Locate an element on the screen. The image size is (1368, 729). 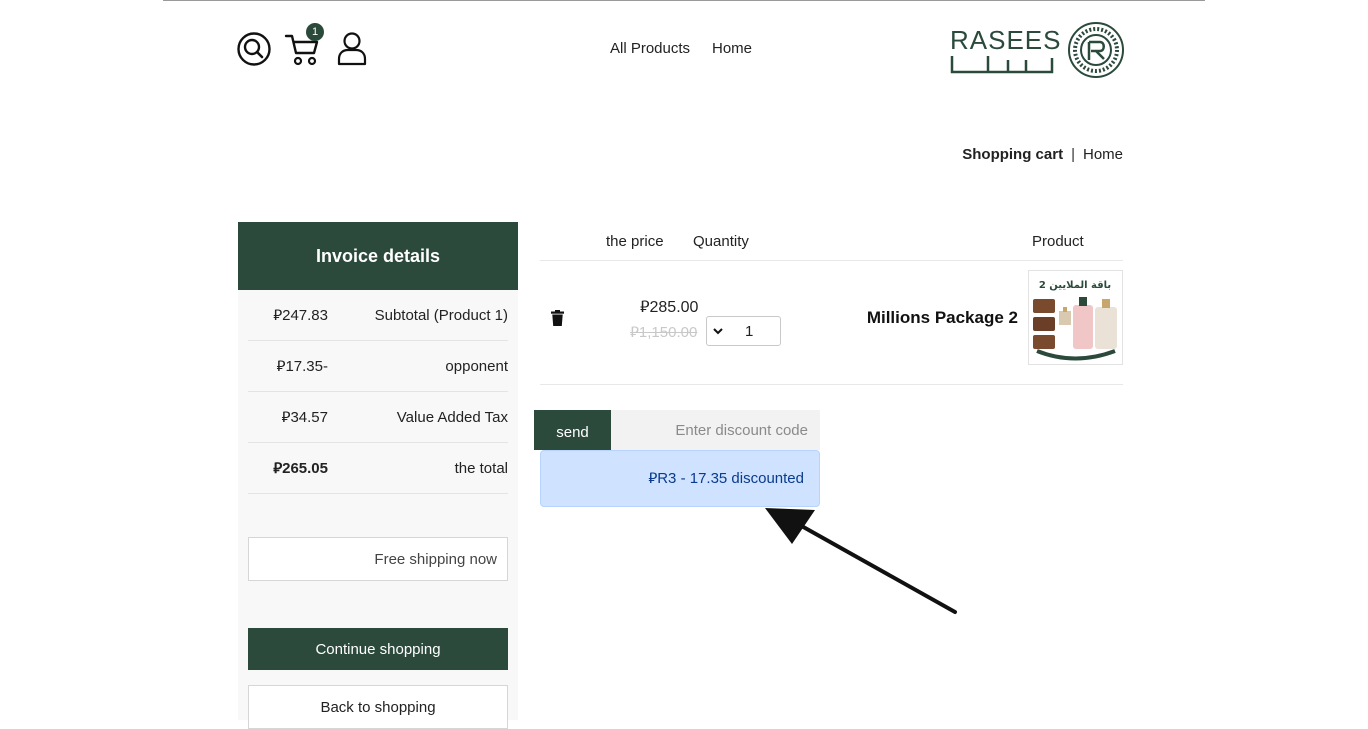
item-price: ⃁285.00 is located at coordinates (669, 307).